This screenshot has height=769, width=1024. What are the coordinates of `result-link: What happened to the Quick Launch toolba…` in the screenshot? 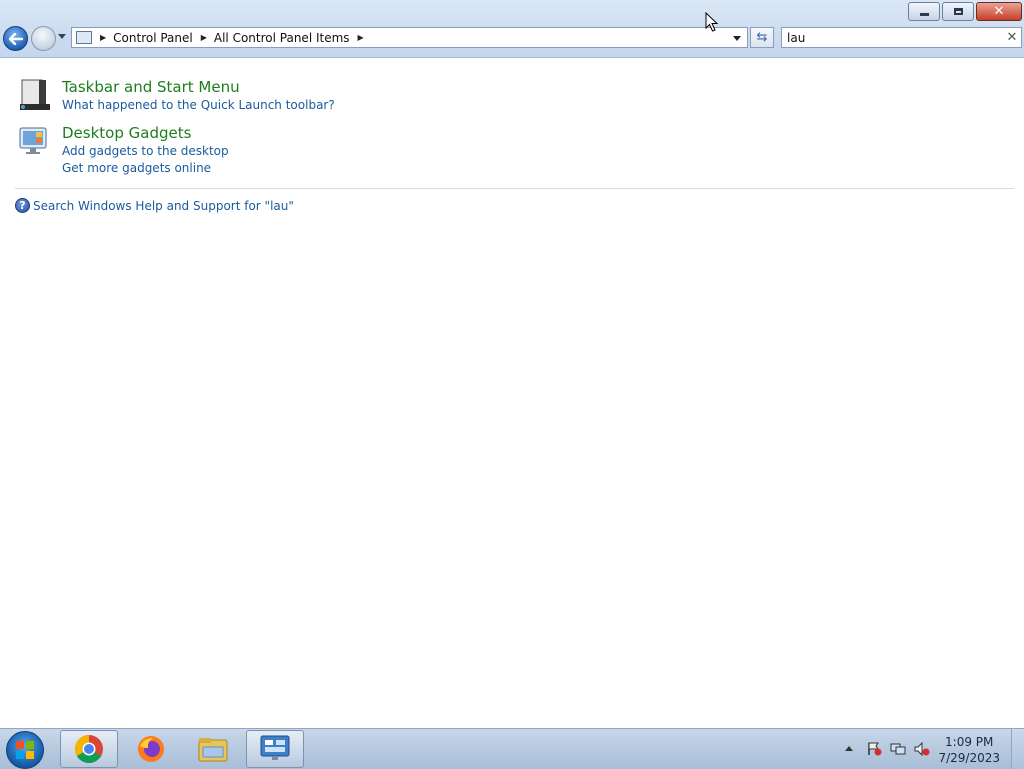 It's located at (198, 105).